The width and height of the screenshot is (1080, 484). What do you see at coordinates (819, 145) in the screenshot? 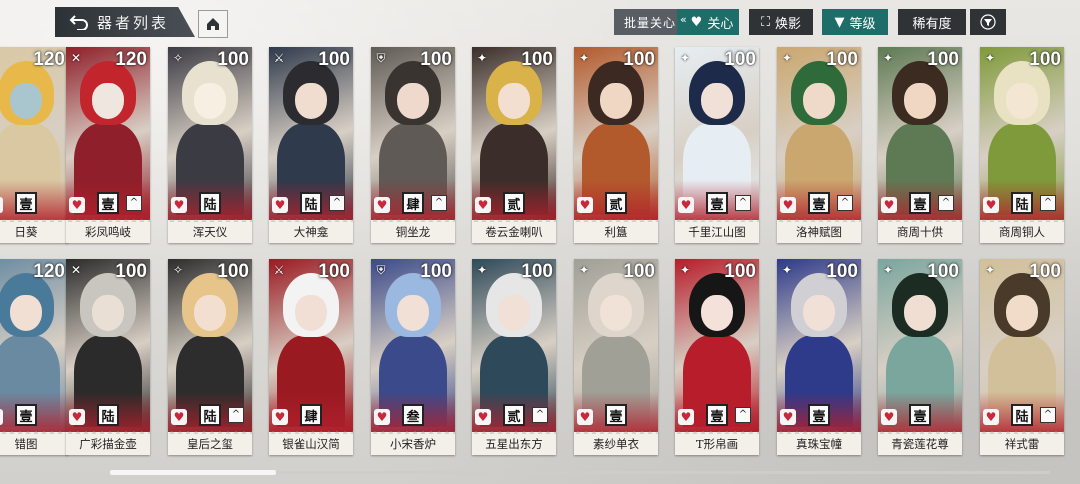
I see `character-card: ✦ 100 ♥ 壹 ^ 洛神赋图` at bounding box center [819, 145].